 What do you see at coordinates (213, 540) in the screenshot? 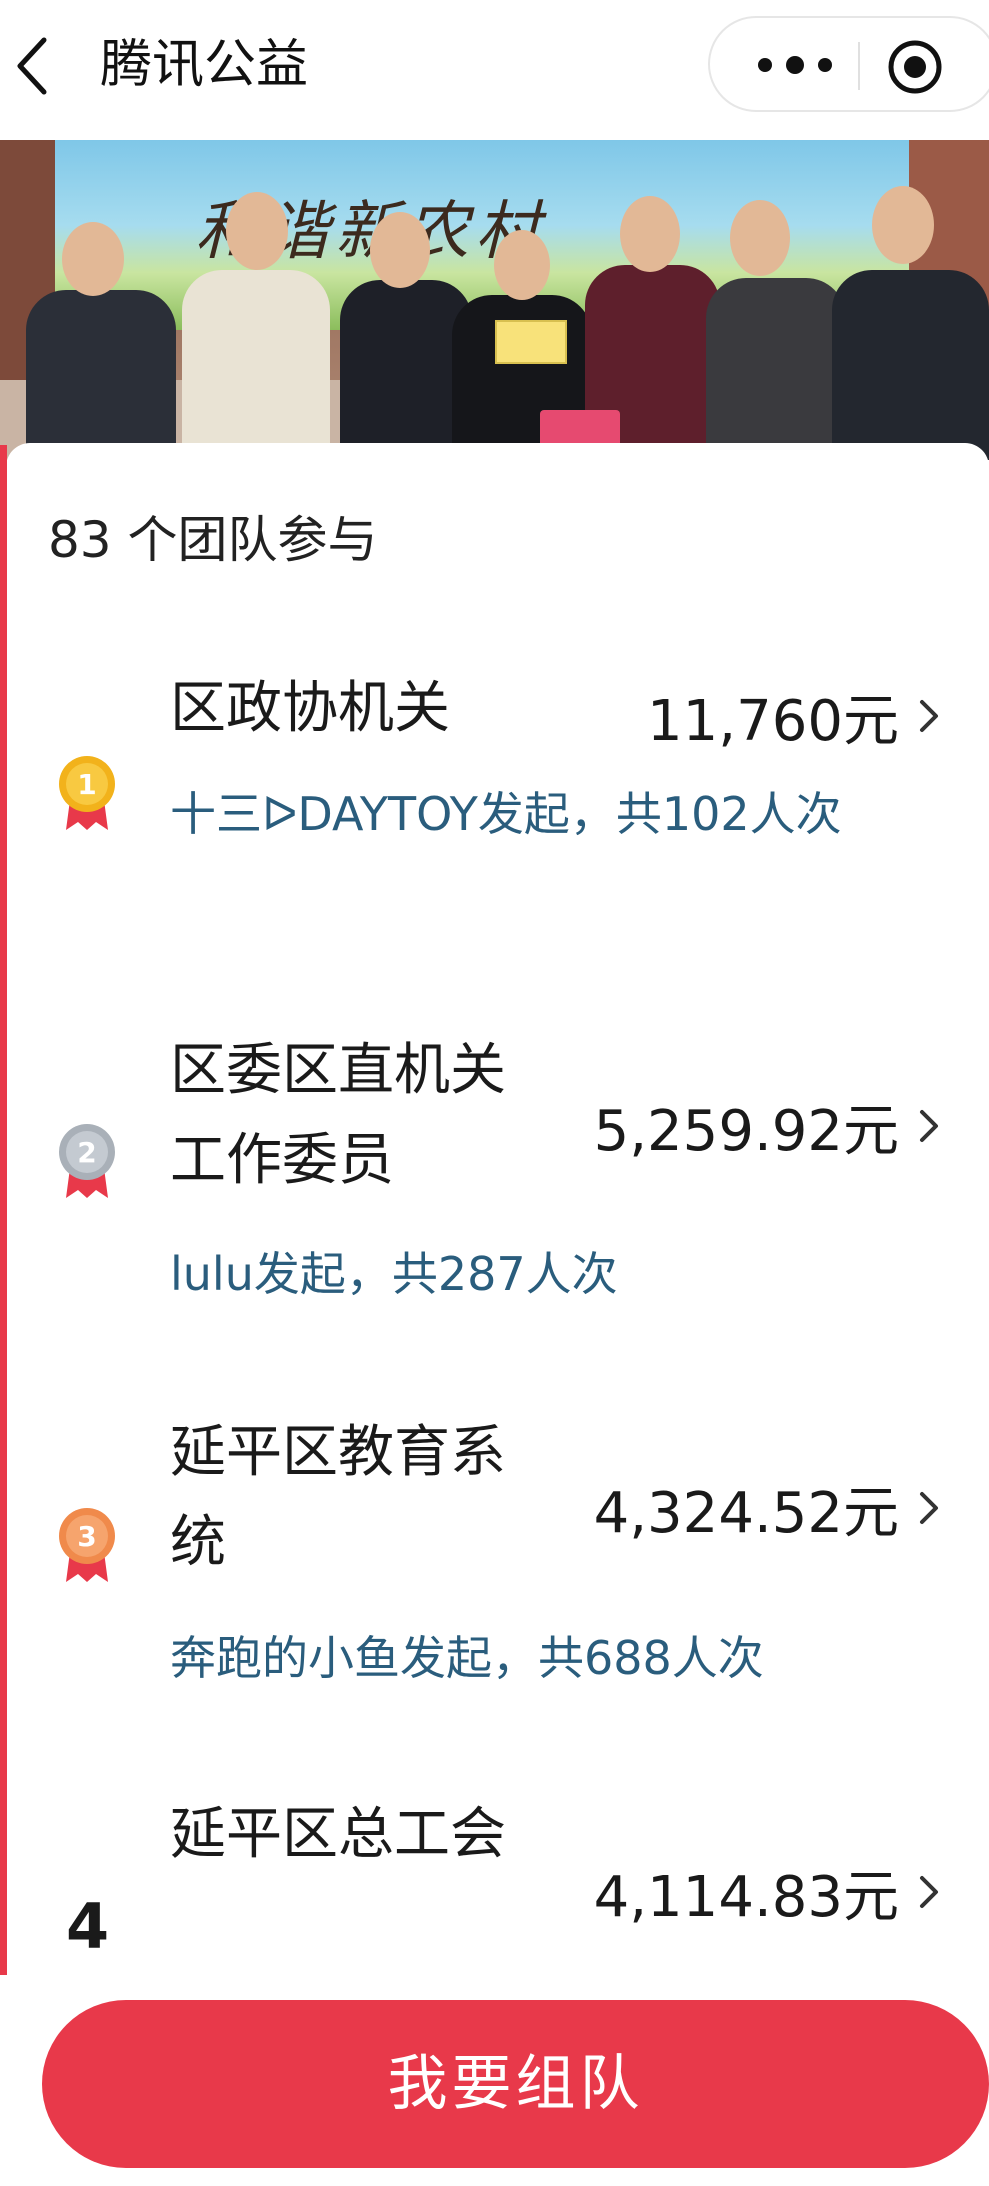
I see `team-count-label: 83 个团队参与` at bounding box center [213, 540].